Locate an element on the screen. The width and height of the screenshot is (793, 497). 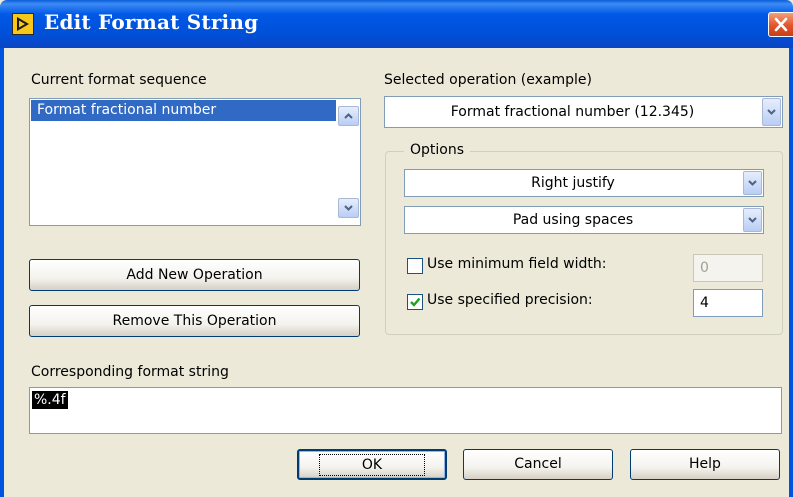
window-frame-right is located at coordinates (791, 272).